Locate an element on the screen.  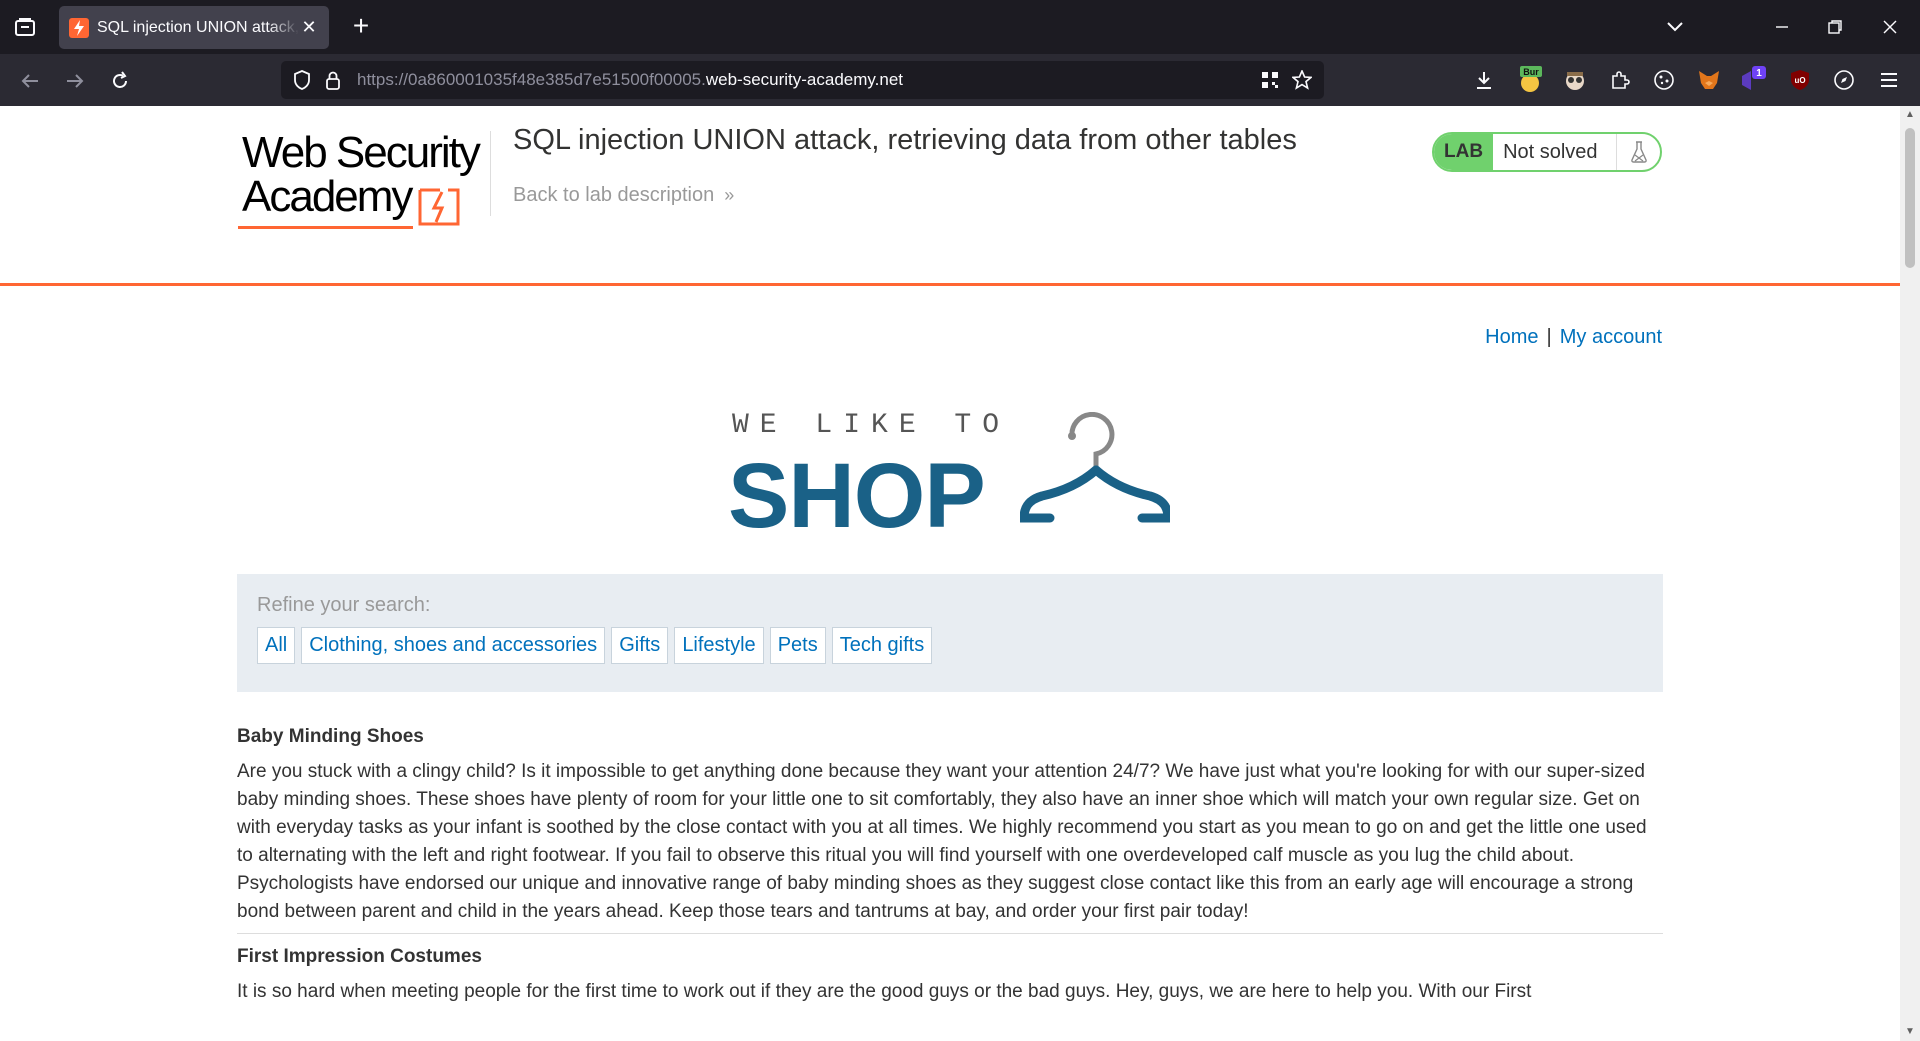
svg-text: uO is located at coordinates (1799, 80).